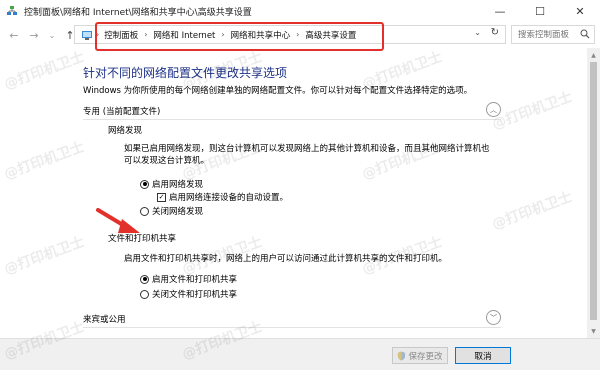 The height and width of the screenshot is (370, 600). I want to click on chevron-down-icon: ﹀, so click(493, 317).